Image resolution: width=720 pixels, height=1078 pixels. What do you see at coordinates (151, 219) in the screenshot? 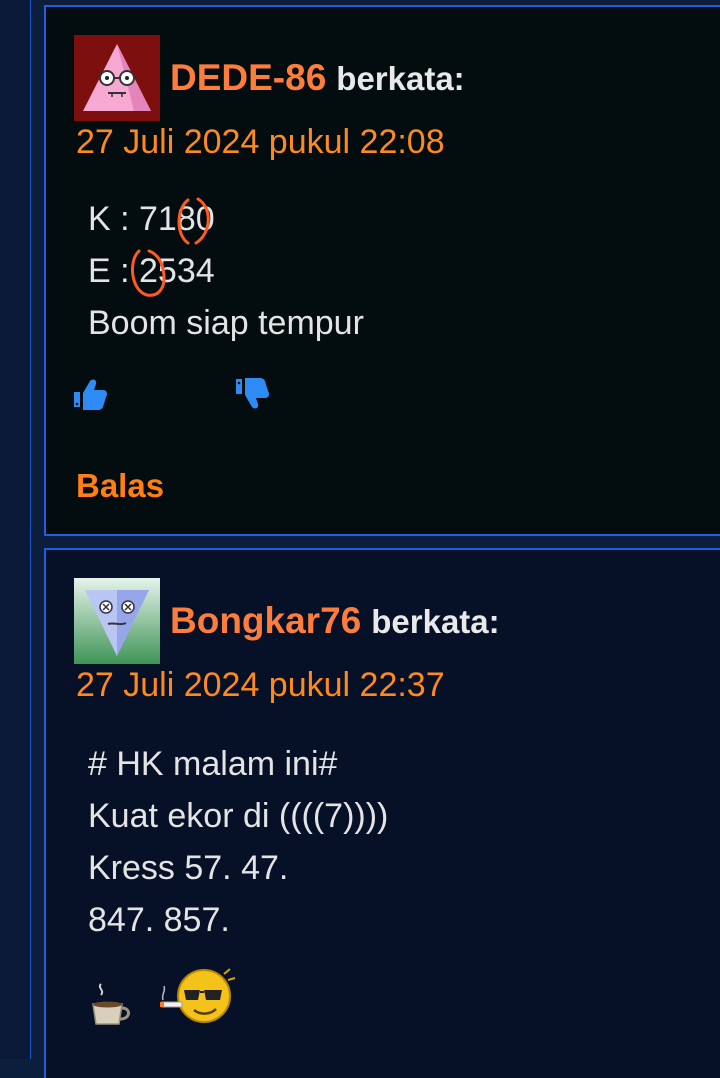
I see `comment-line: K : 7180` at bounding box center [151, 219].